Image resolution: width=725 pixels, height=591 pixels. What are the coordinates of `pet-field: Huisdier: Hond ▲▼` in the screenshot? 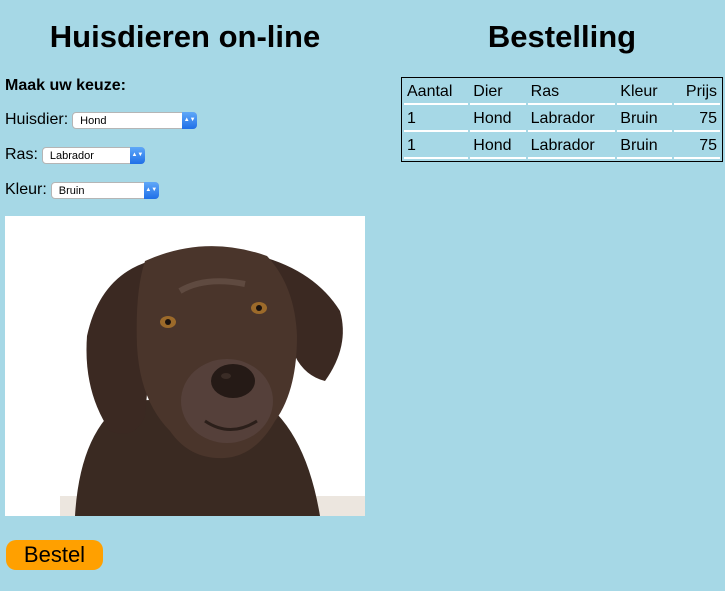 It's located at (101, 120).